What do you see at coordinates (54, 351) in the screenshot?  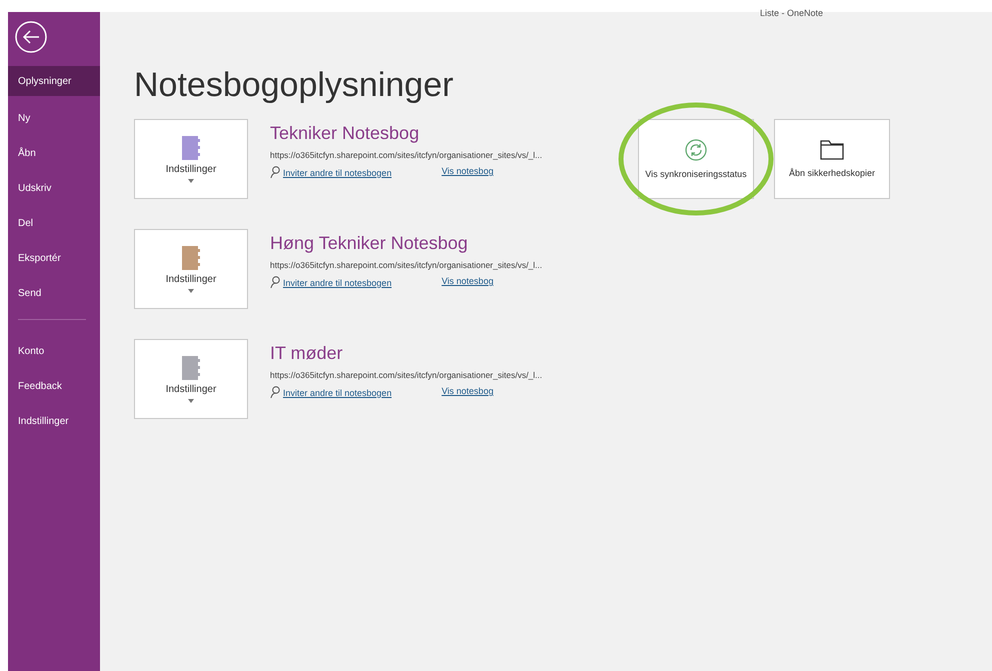 I see `sidebar-item: Konto` at bounding box center [54, 351].